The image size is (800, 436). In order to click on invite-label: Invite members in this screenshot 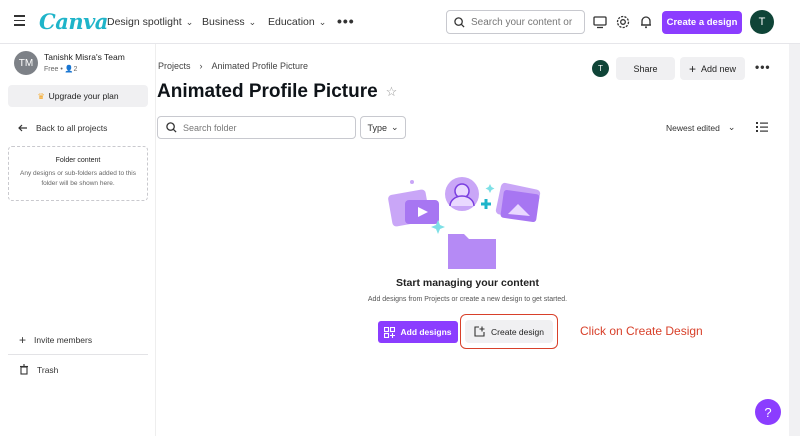, I will do `click(63, 340)`.